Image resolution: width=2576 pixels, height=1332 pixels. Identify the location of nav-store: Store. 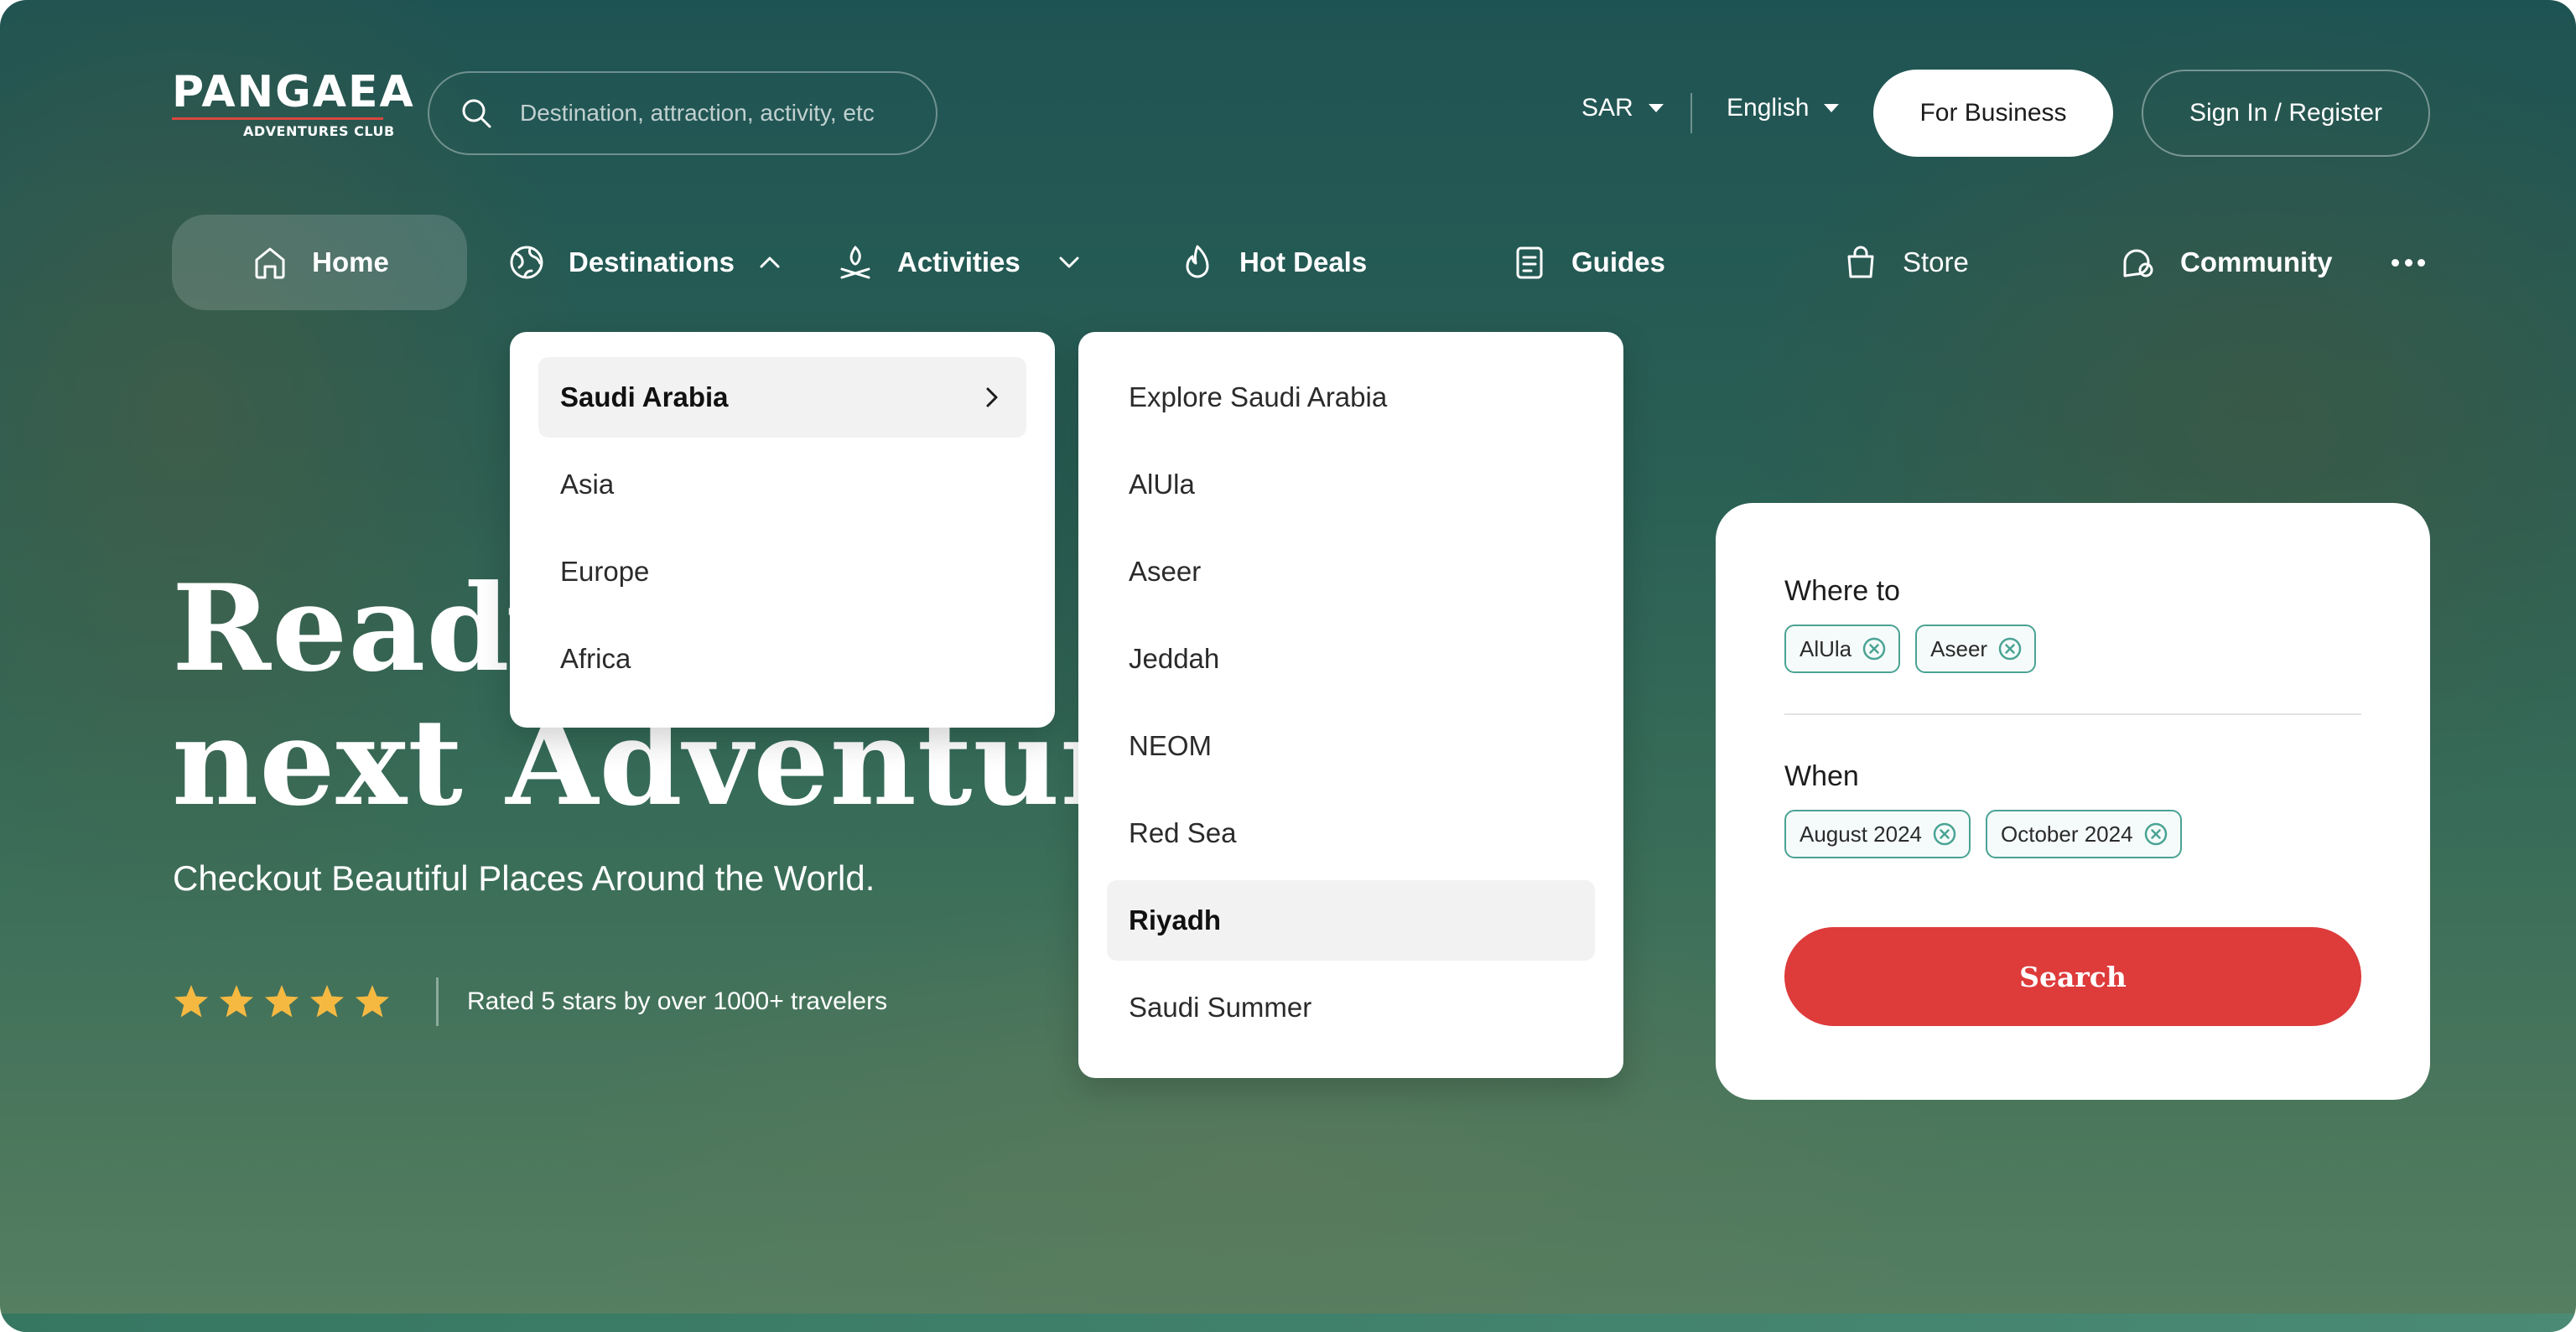
(1905, 262).